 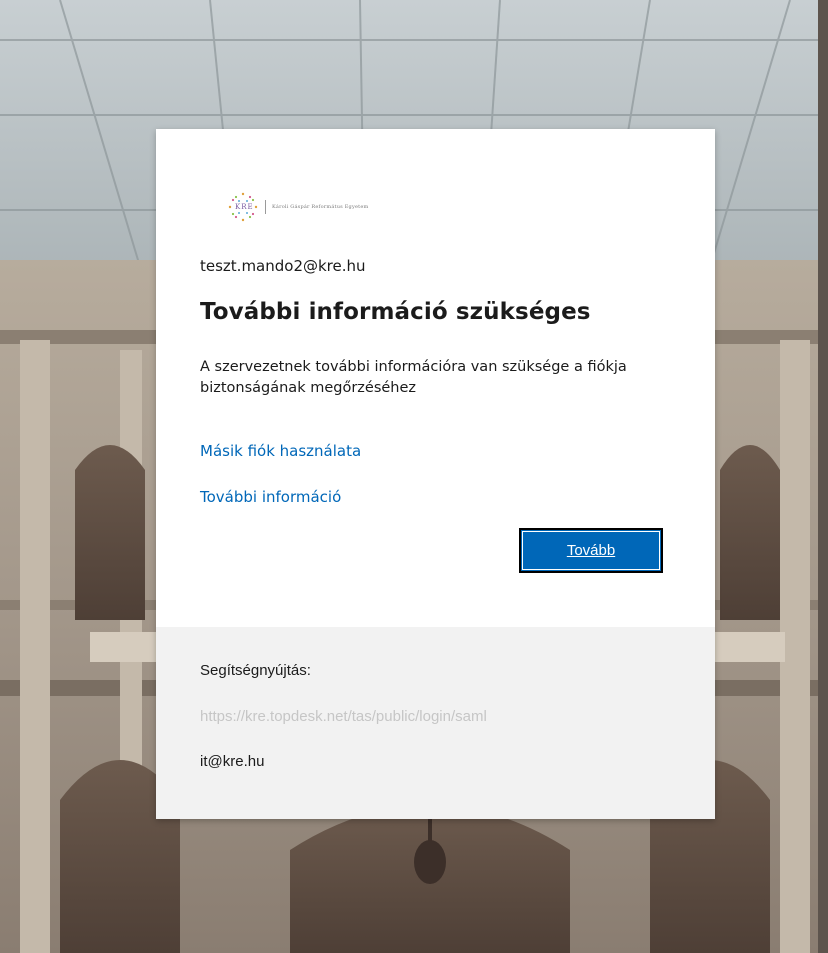 What do you see at coordinates (270, 497) in the screenshot?
I see `more-information-link: További információ` at bounding box center [270, 497].